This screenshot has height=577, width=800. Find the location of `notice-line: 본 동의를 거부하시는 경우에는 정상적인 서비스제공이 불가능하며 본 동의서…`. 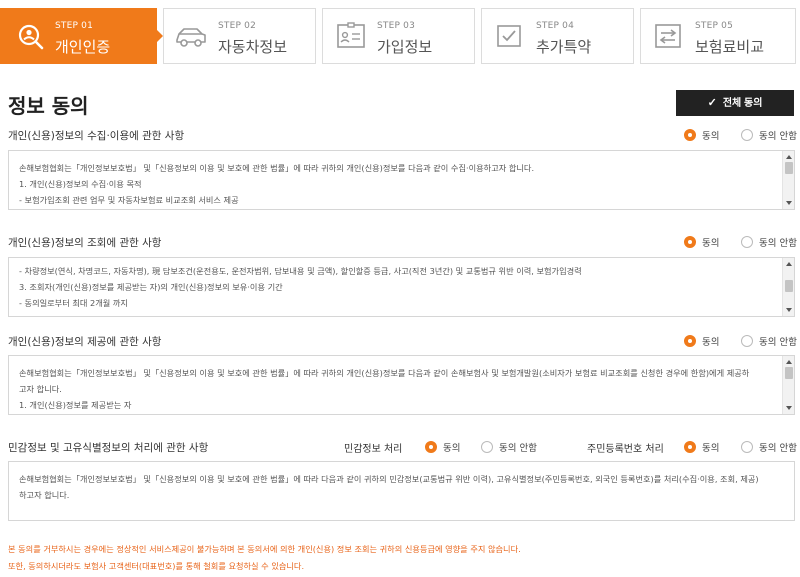

notice-line: 본 동의를 거부하시는 경우에는 정상적인 서비스제공이 불가능하며 본 동의서… is located at coordinates (264, 549).